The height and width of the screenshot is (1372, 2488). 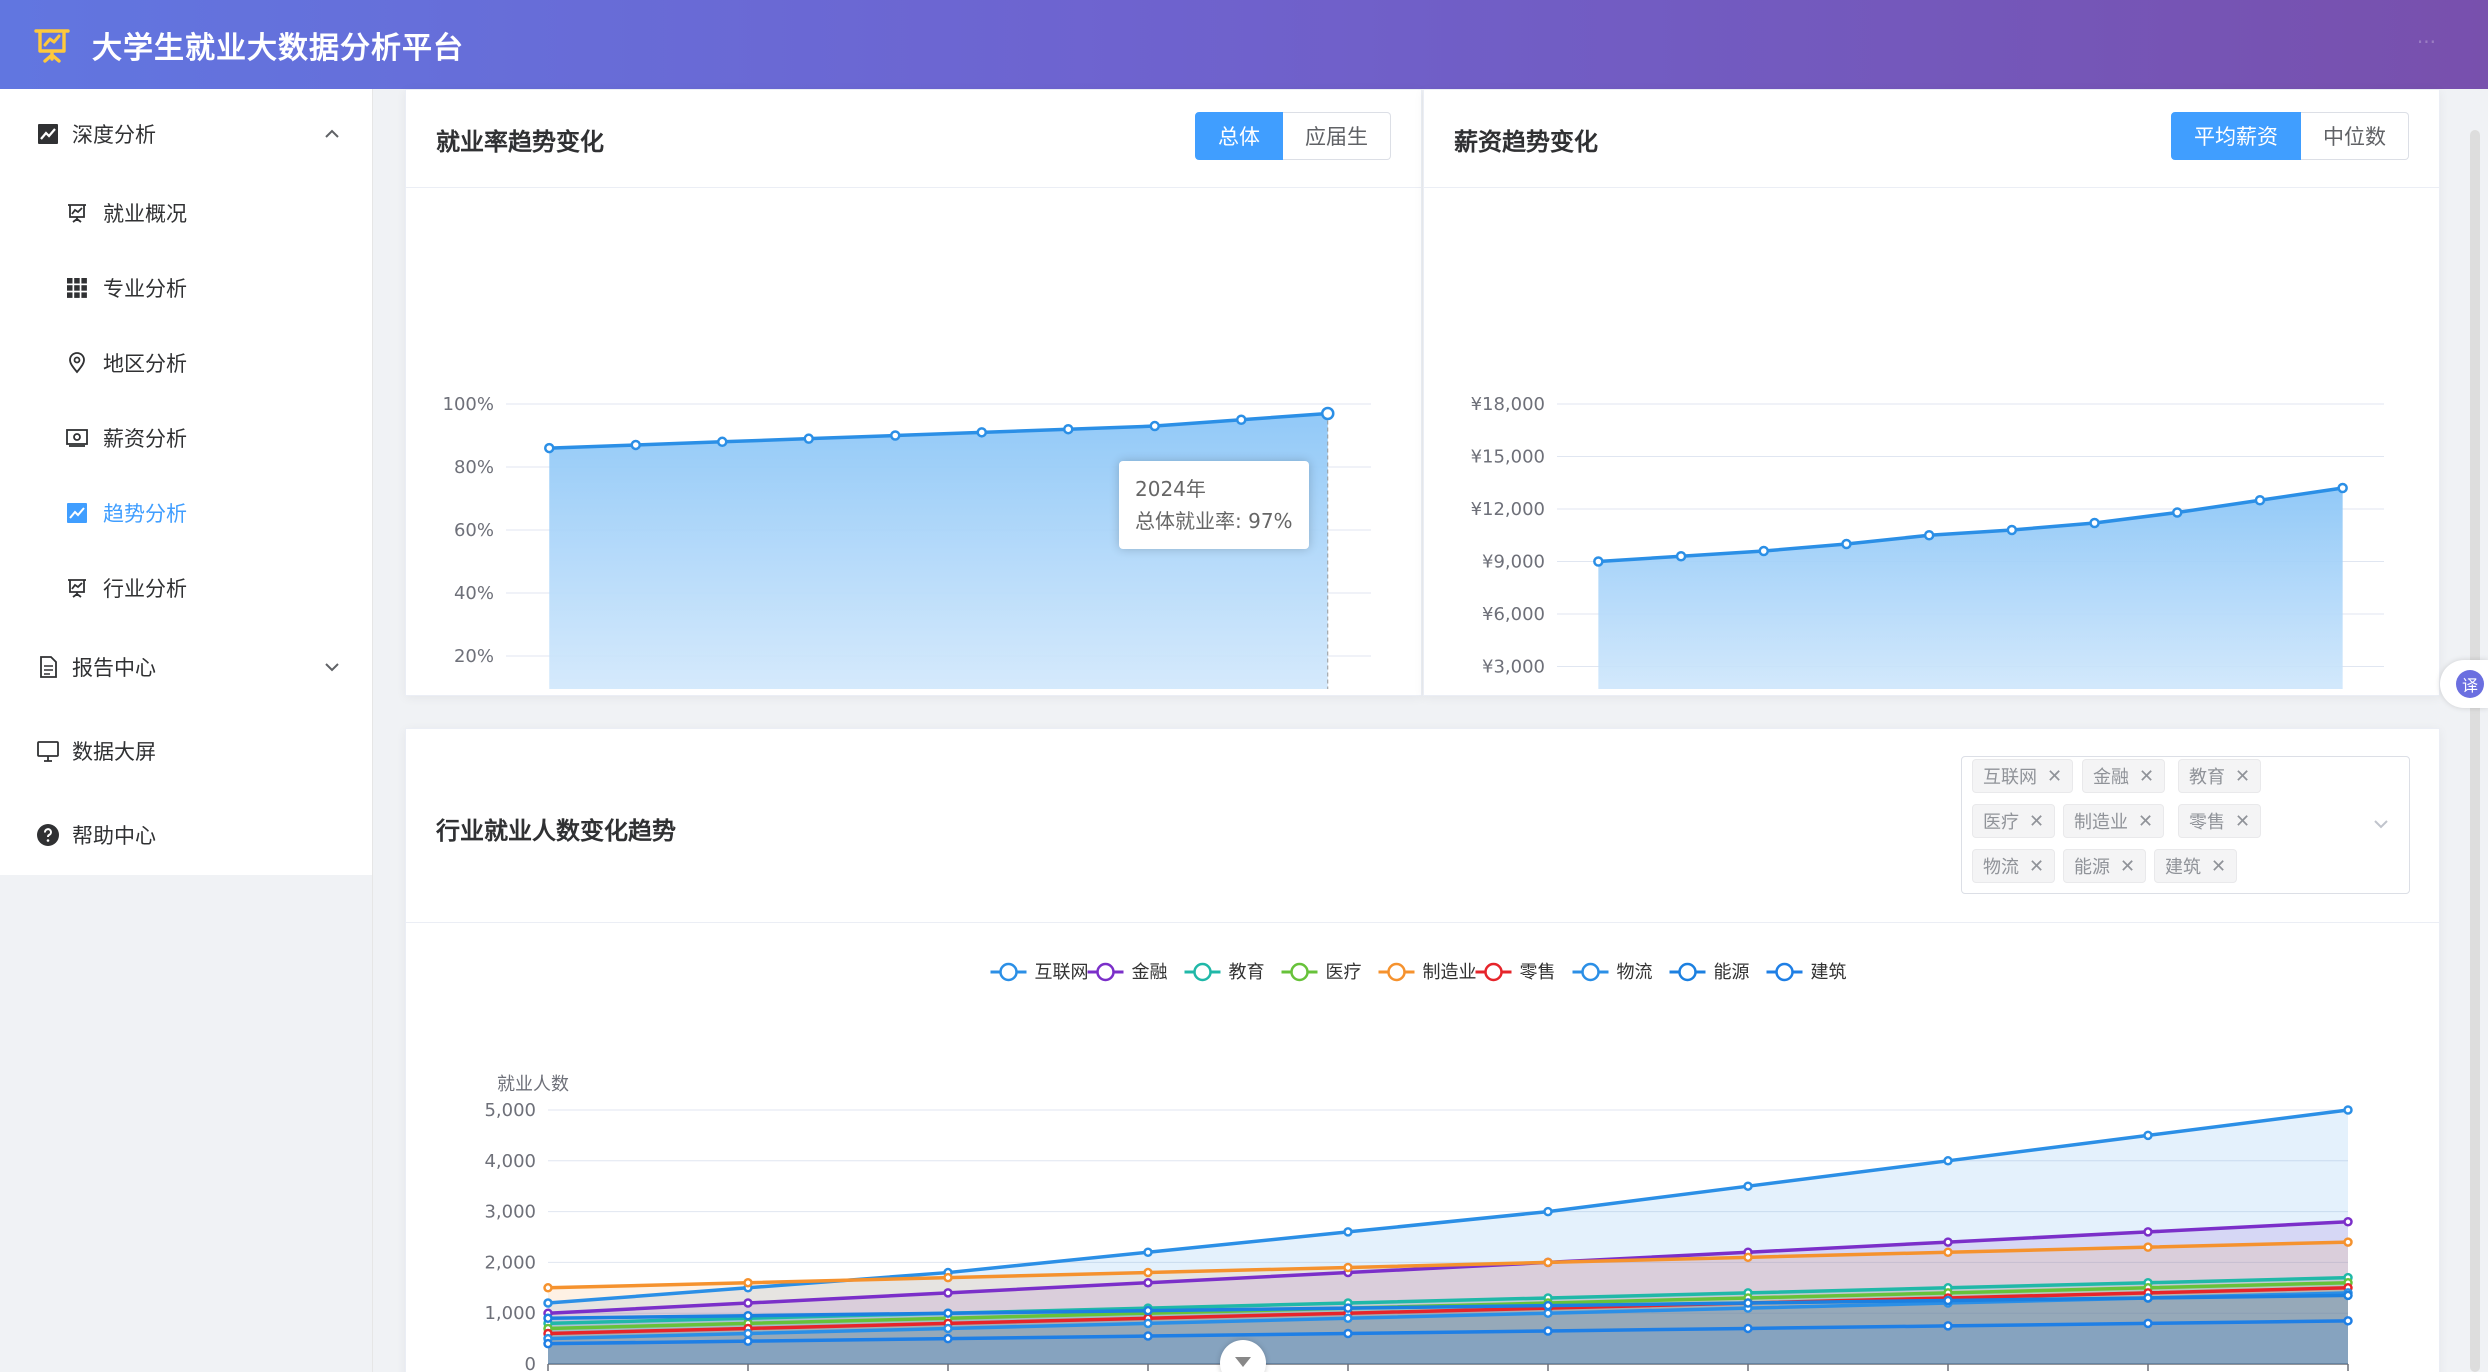 I want to click on menu-label: 深度分析, so click(x=114, y=135).